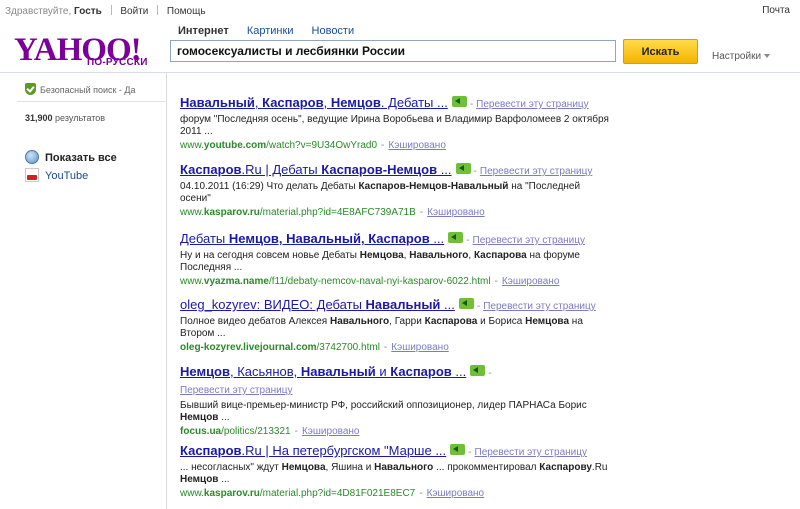 This screenshot has width=800, height=509. Describe the element at coordinates (248, 347) in the screenshot. I see `url-highlight: oleg-kozyrev.livejournal.com` at that location.